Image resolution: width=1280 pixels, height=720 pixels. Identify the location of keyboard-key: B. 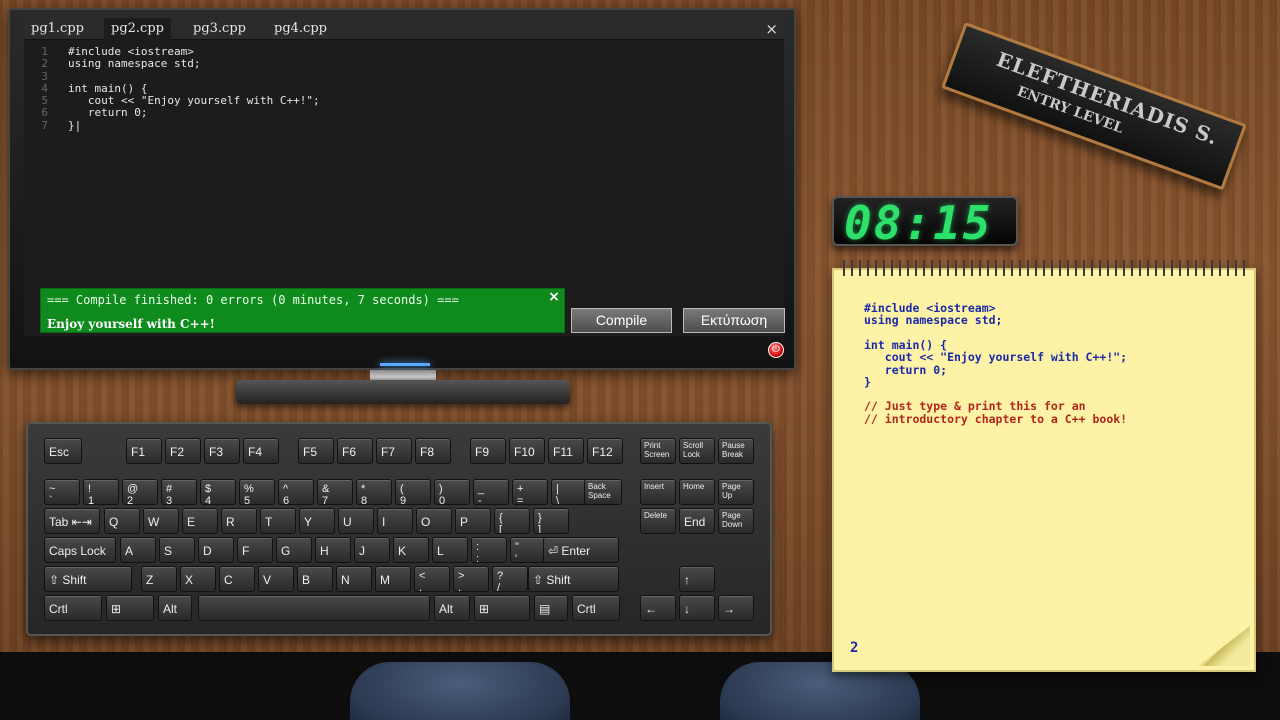
(315, 579).